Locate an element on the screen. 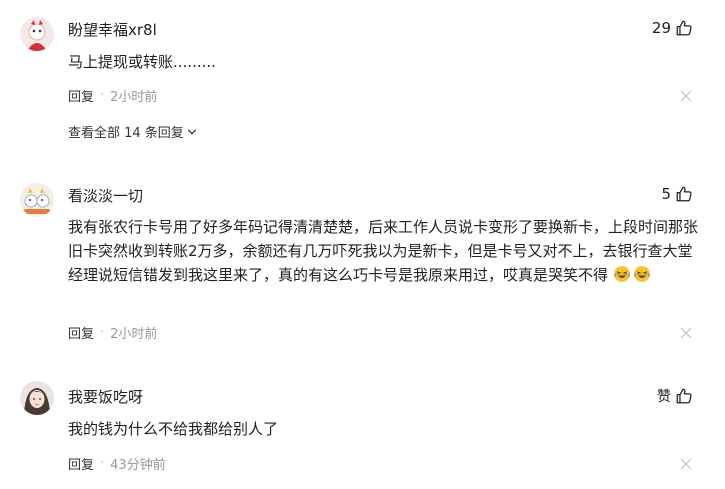  comment-time: 43分钟前 is located at coordinates (138, 465).